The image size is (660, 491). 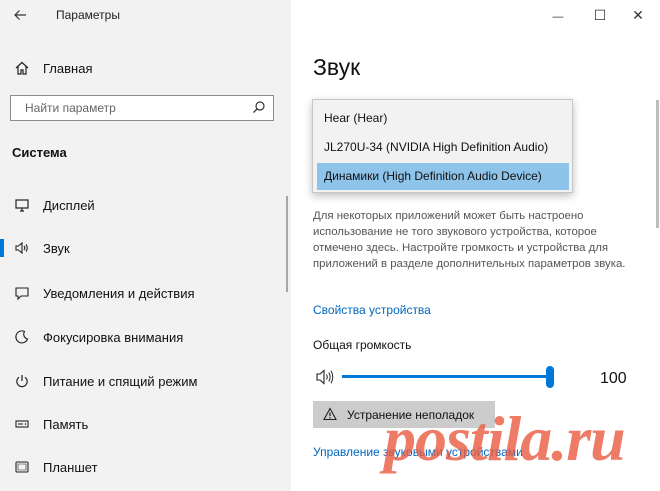 I want to click on back-button, so click(x=20, y=15).